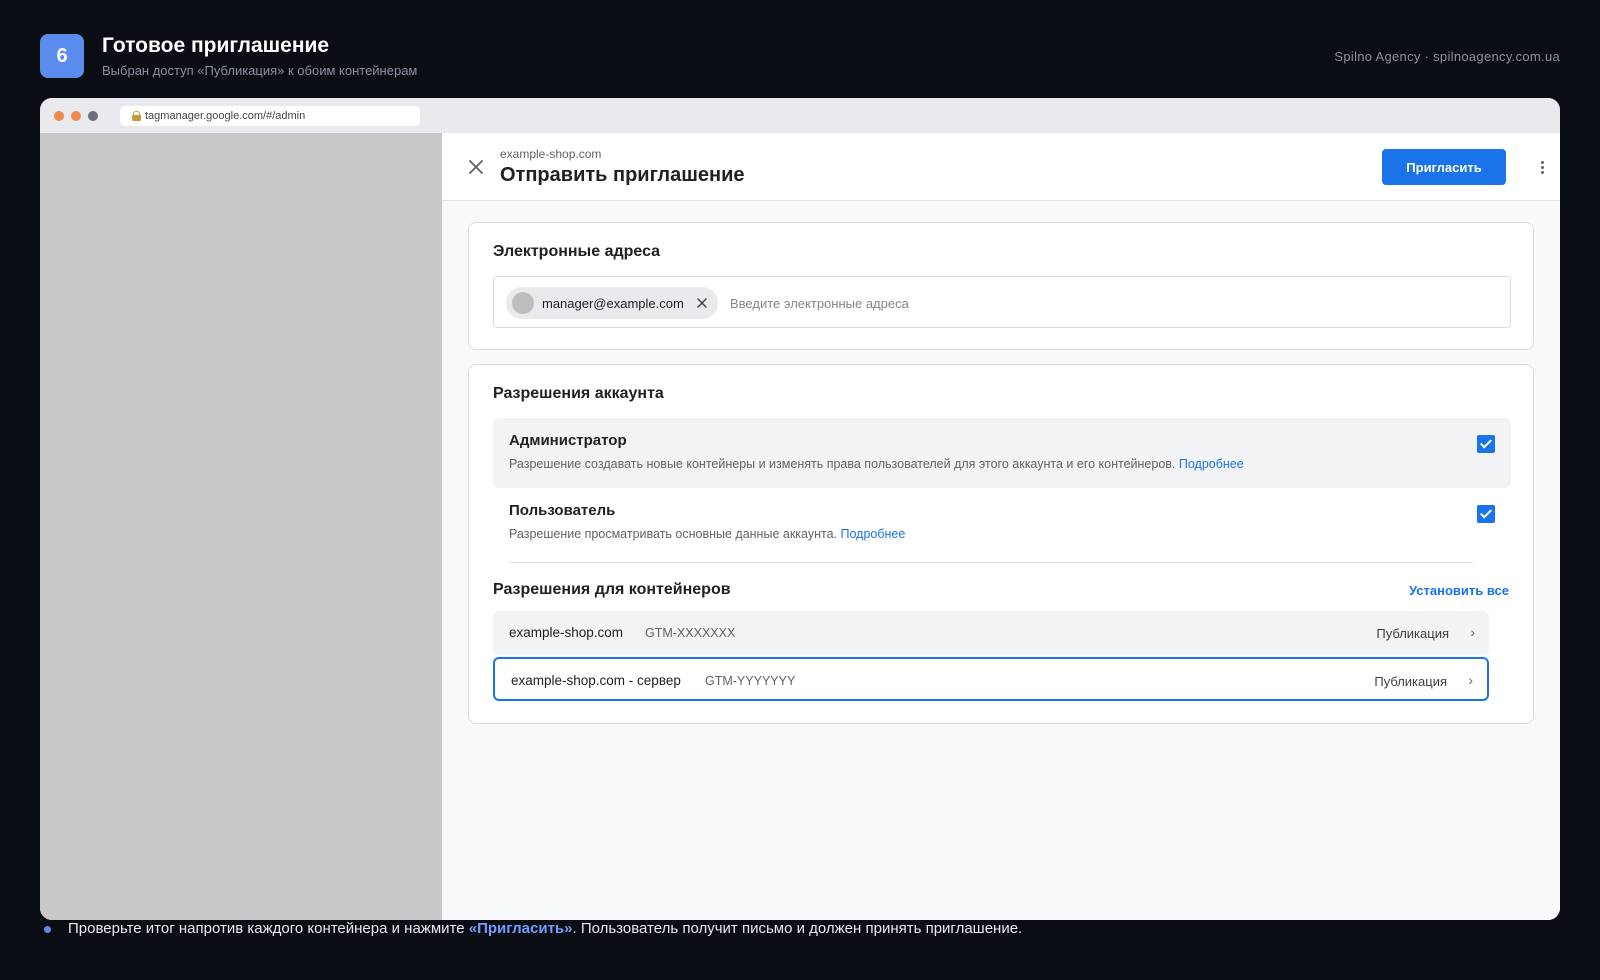  I want to click on window-close-dot, so click(59, 116).